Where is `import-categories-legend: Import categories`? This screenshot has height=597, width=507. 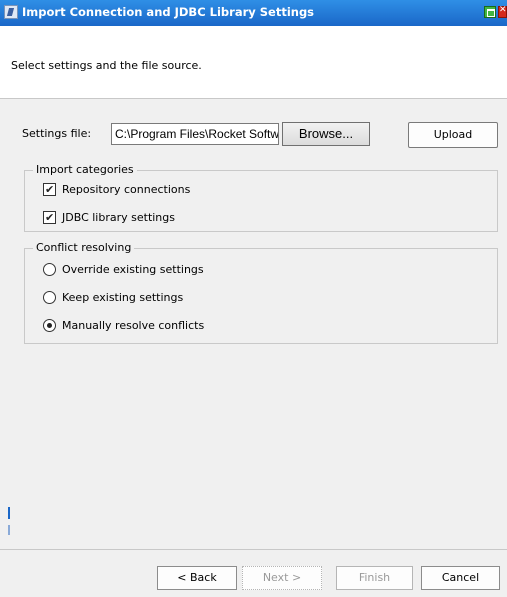
import-categories-legend: Import categories is located at coordinates (85, 170).